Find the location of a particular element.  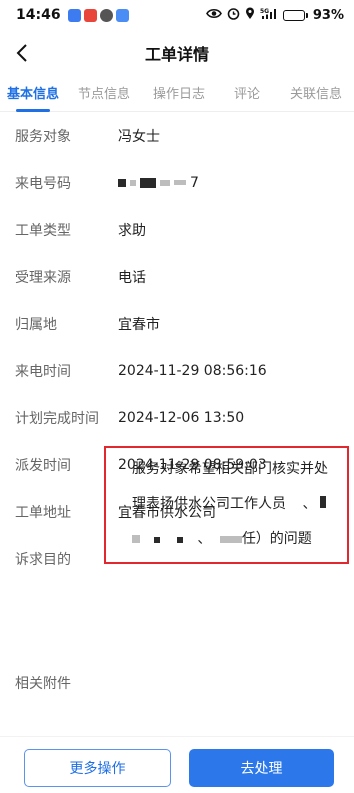

field-label: 工单类型 is located at coordinates (43, 230).